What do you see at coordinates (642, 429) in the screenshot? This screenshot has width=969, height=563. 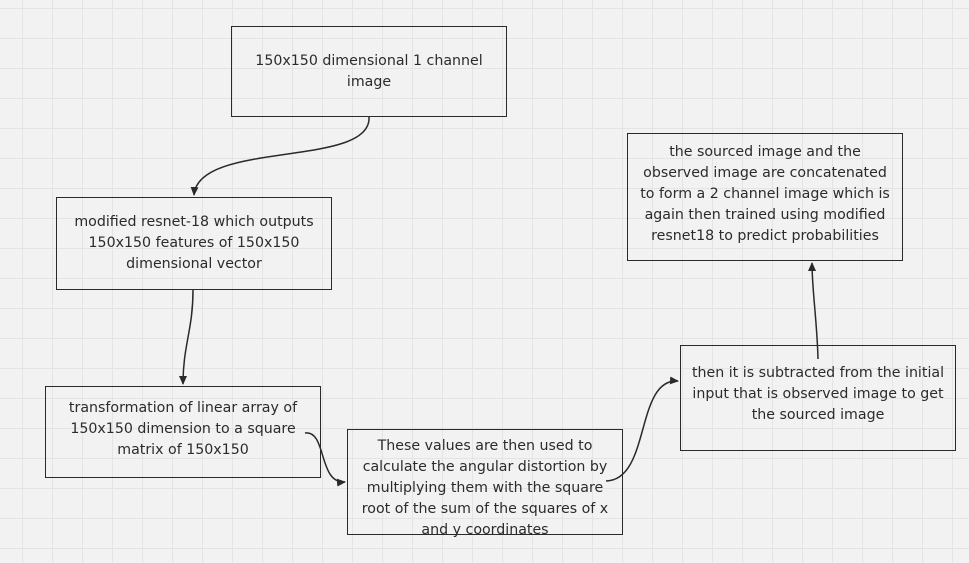 I see `edge-angular-to-subtraction` at bounding box center [642, 429].